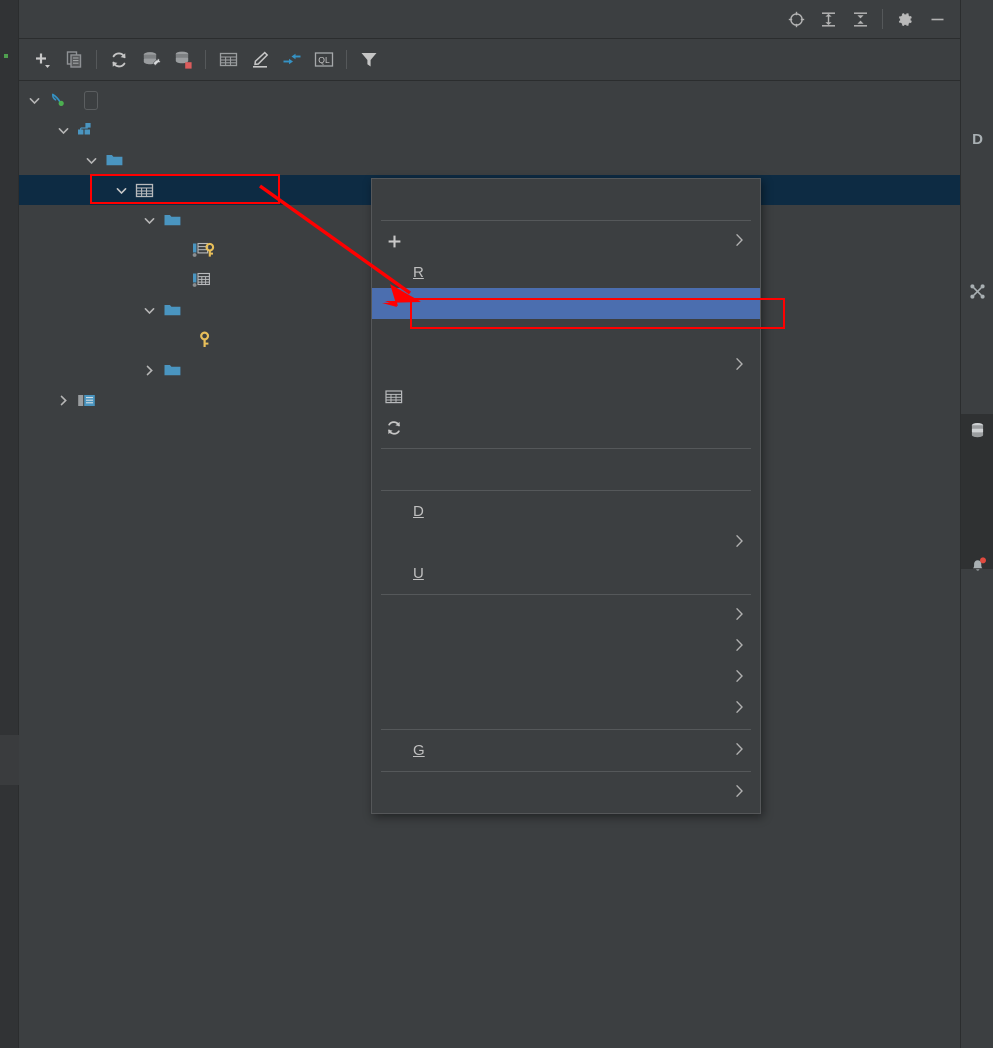  Describe the element at coordinates (566, 542) in the screenshot. I see `menu-item-navigation` at that location.